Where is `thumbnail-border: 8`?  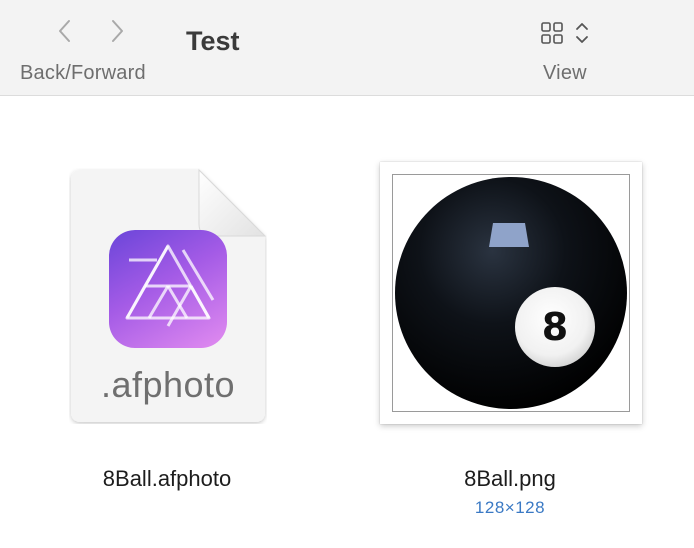 thumbnail-border: 8 is located at coordinates (511, 293).